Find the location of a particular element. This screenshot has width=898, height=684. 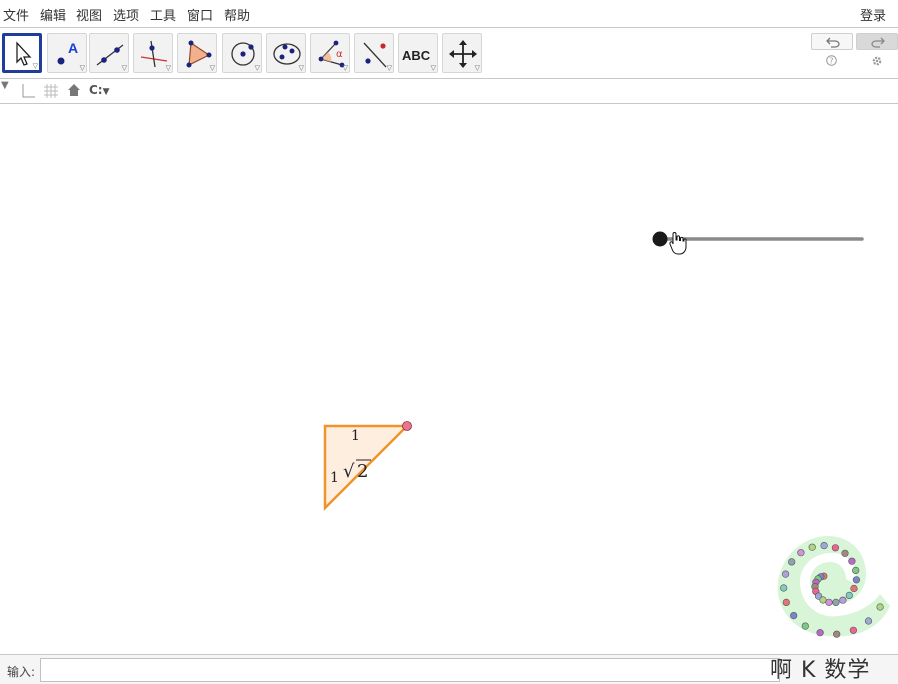

polygon-icon is located at coordinates (199, 54).